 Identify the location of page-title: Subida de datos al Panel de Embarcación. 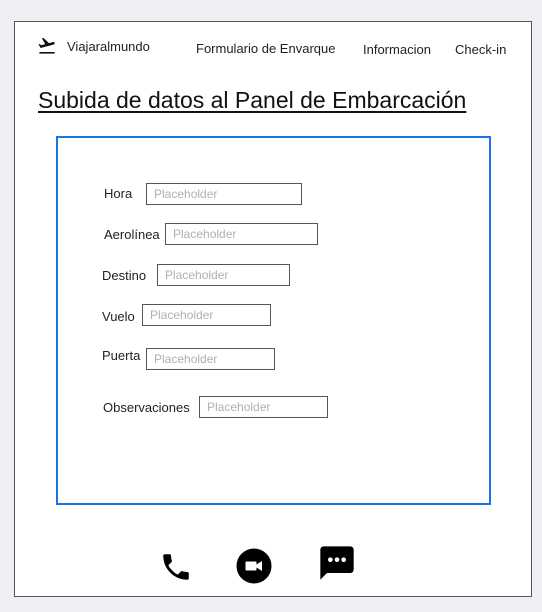
(252, 100).